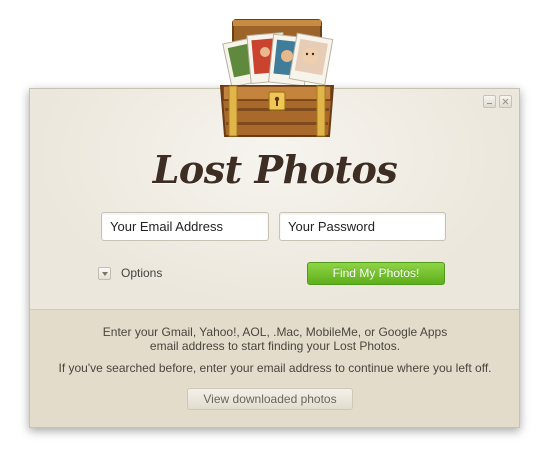 This screenshot has height=457, width=550. What do you see at coordinates (142, 273) in the screenshot?
I see `options-label: Options` at bounding box center [142, 273].